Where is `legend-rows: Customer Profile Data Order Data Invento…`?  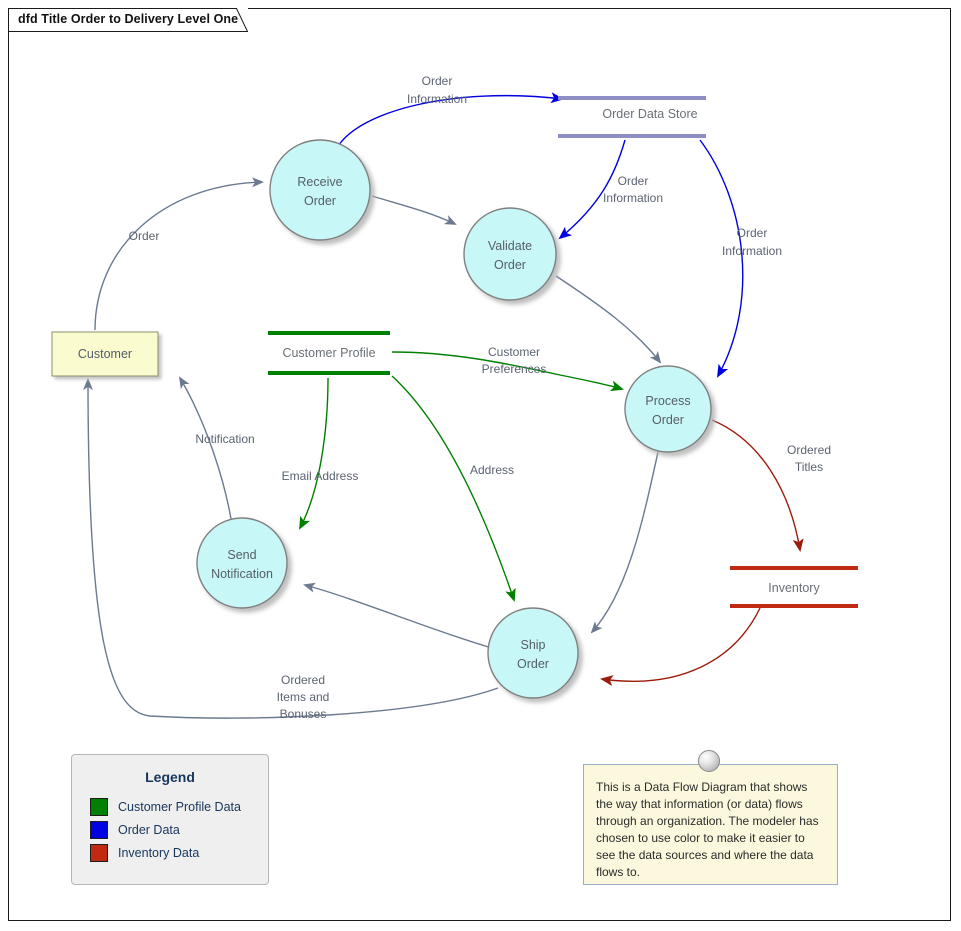 legend-rows: Customer Profile Data Order Data Invento… is located at coordinates (170, 829).